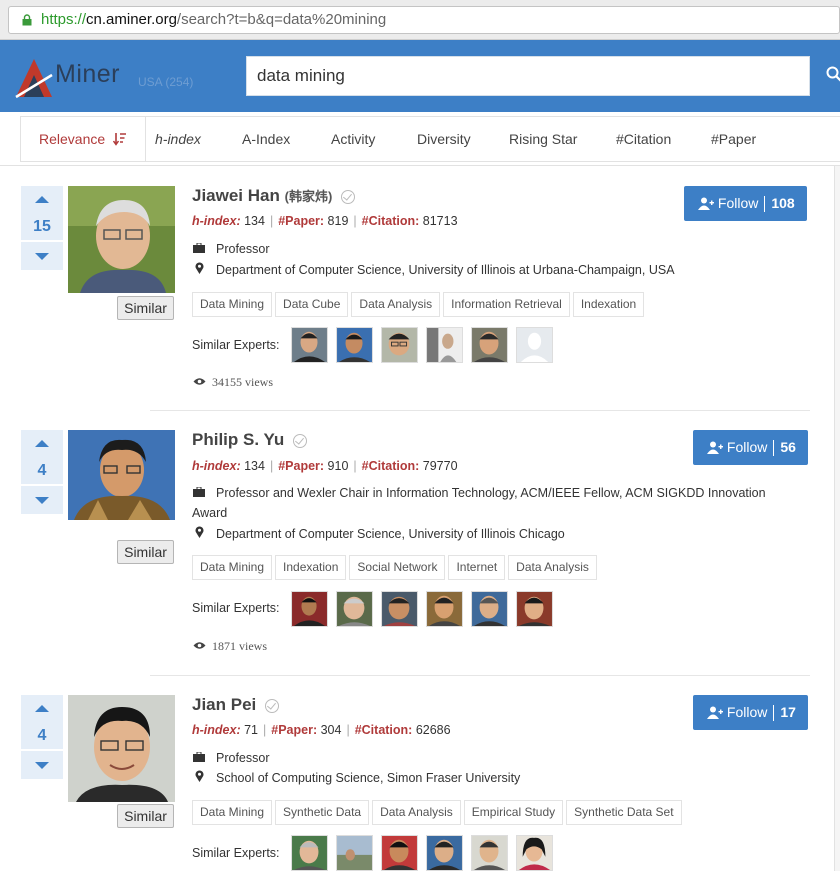 The image size is (840, 871). Describe the element at coordinates (480, 675) in the screenshot. I see `card-divider` at that location.